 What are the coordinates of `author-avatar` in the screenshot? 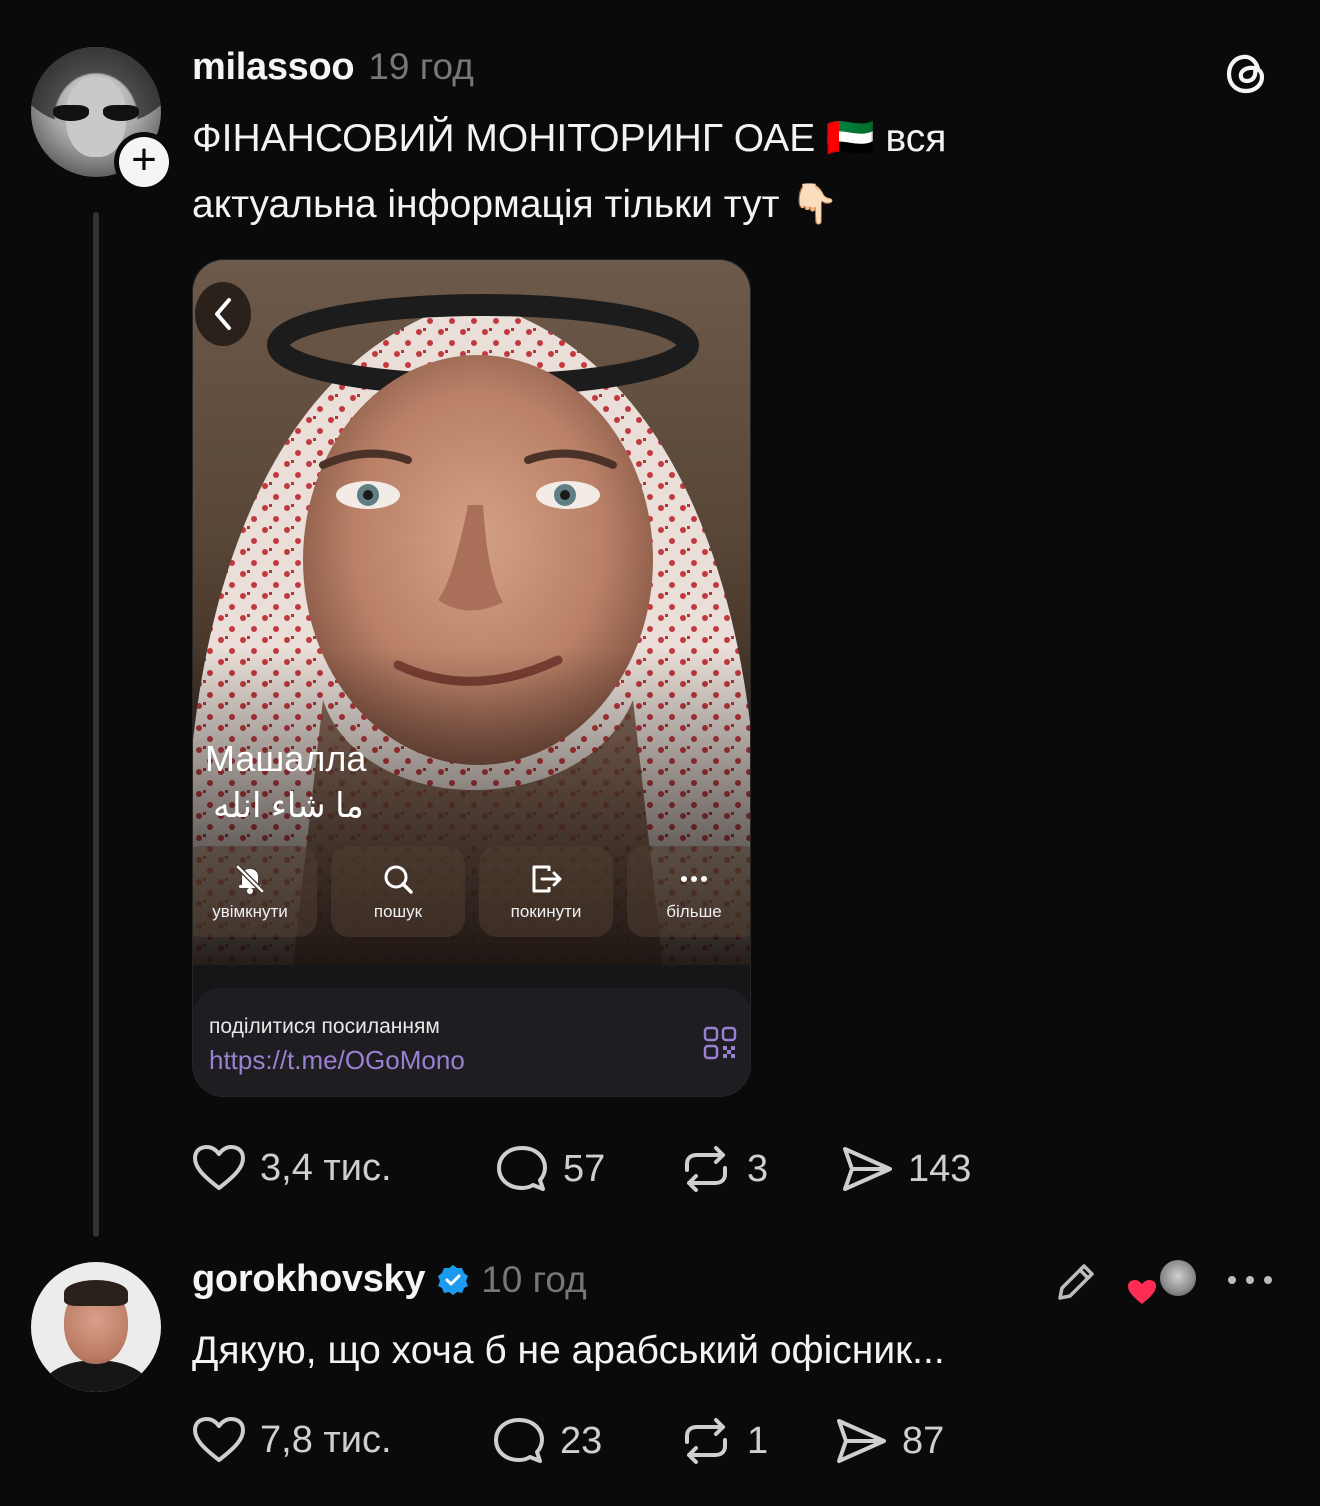 It's located at (96, 1327).